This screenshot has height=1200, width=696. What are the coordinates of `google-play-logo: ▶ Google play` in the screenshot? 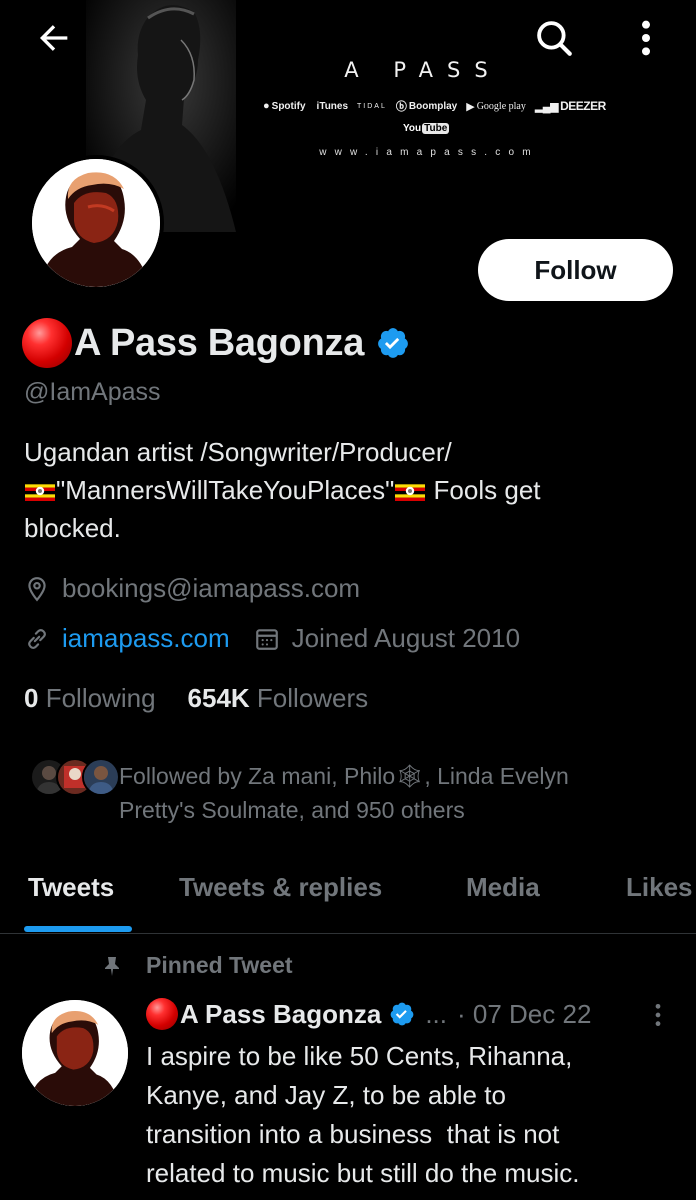 It's located at (496, 106).